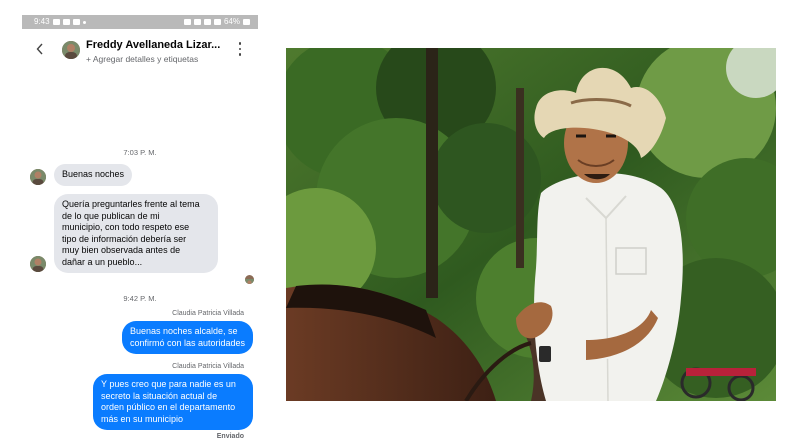 This screenshot has width=800, height=441. Describe the element at coordinates (231, 21) in the screenshot. I see `battery-level: 64%` at that location.